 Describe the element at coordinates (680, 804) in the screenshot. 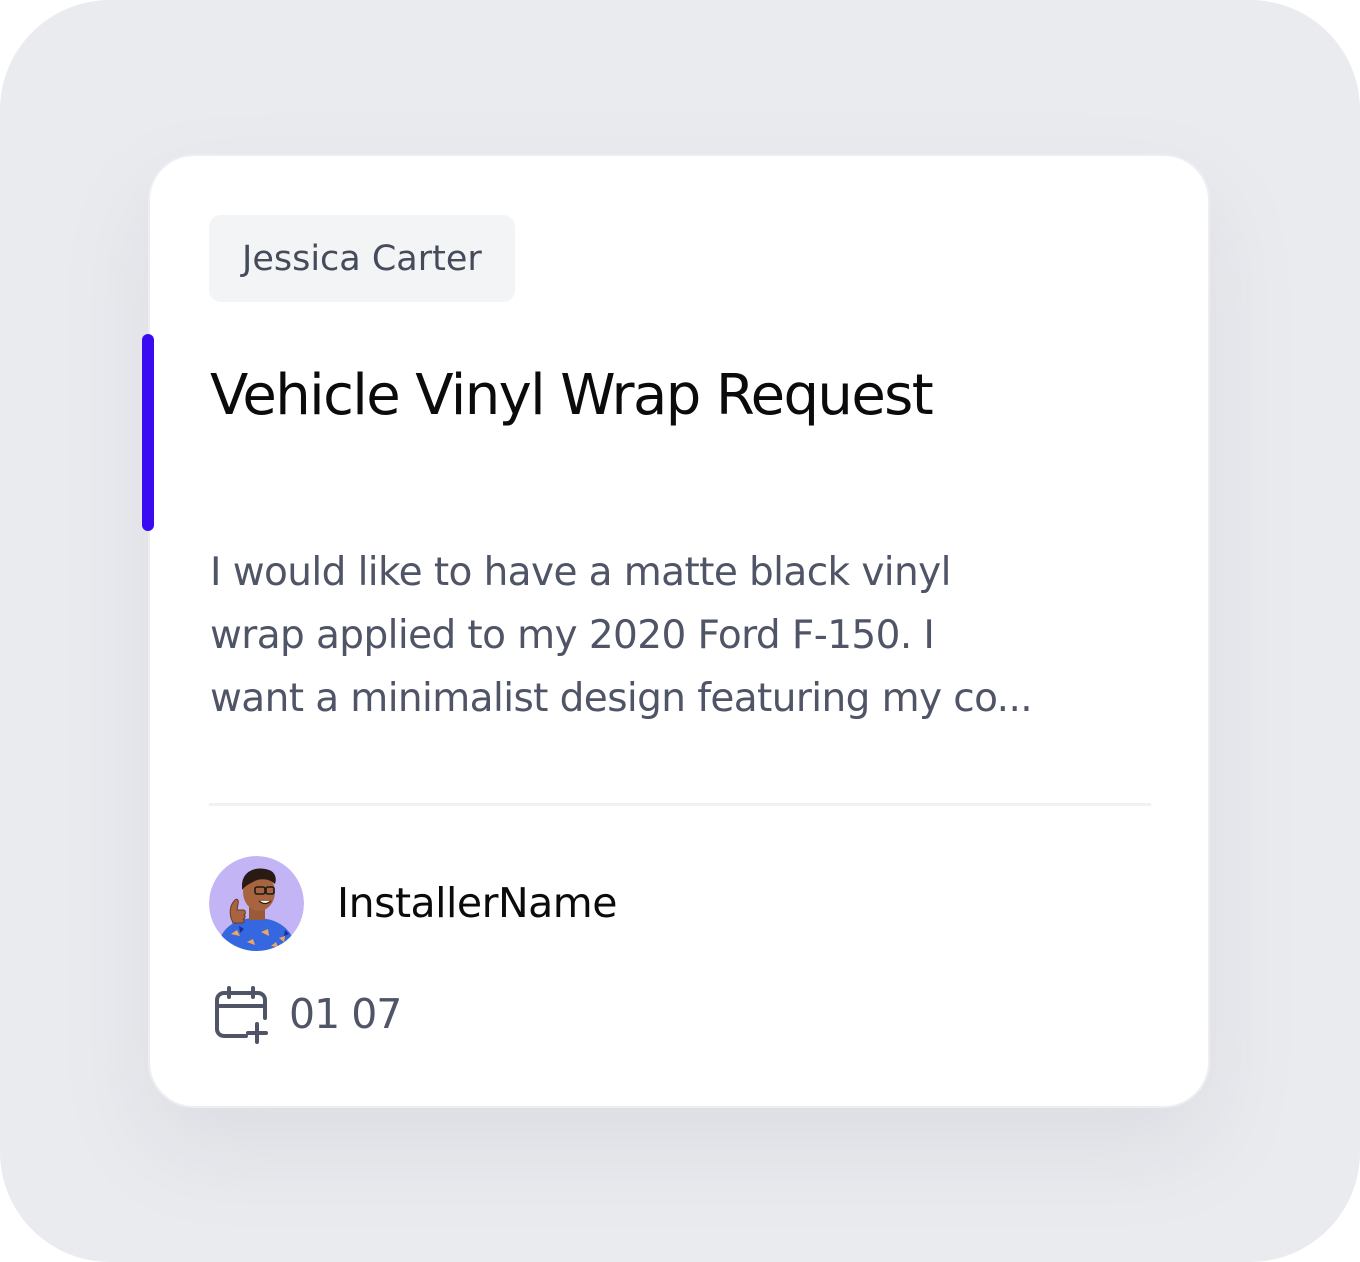

I see `divider` at that location.